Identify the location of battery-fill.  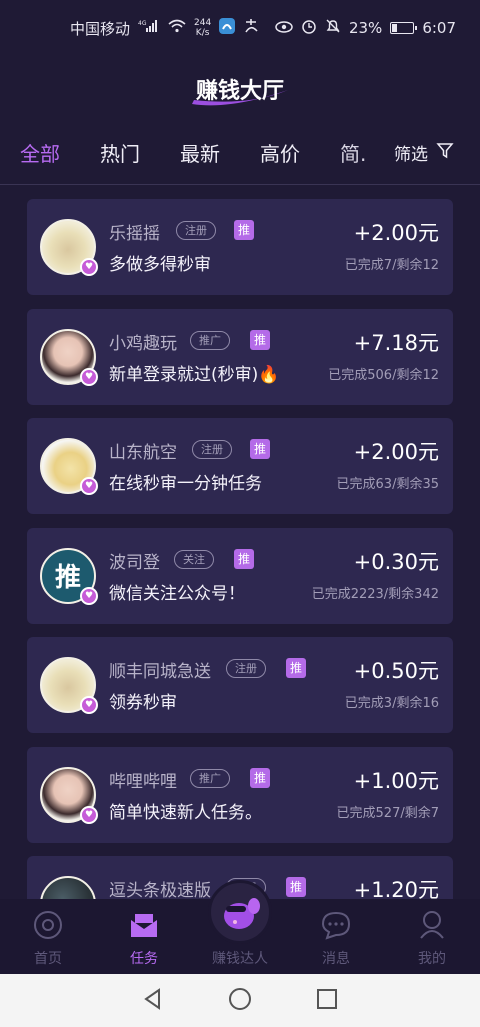
(395, 28).